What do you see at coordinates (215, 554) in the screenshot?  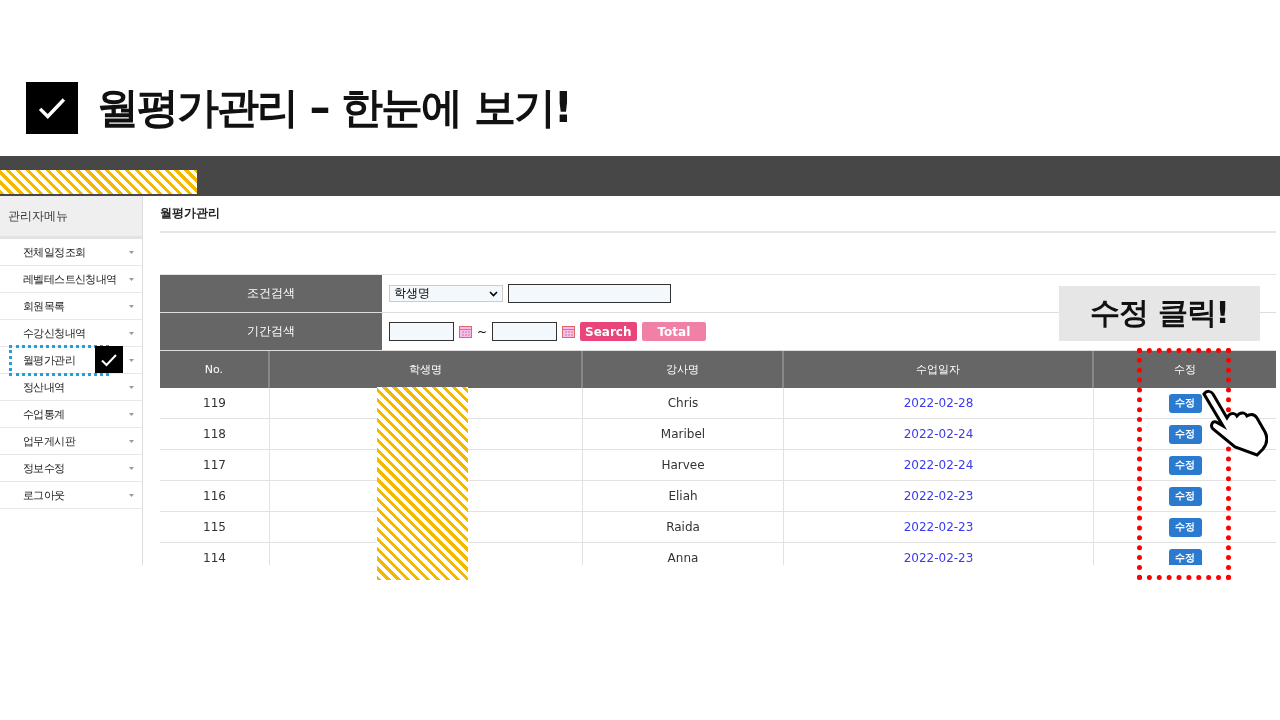 I see `table-cell: 114` at bounding box center [215, 554].